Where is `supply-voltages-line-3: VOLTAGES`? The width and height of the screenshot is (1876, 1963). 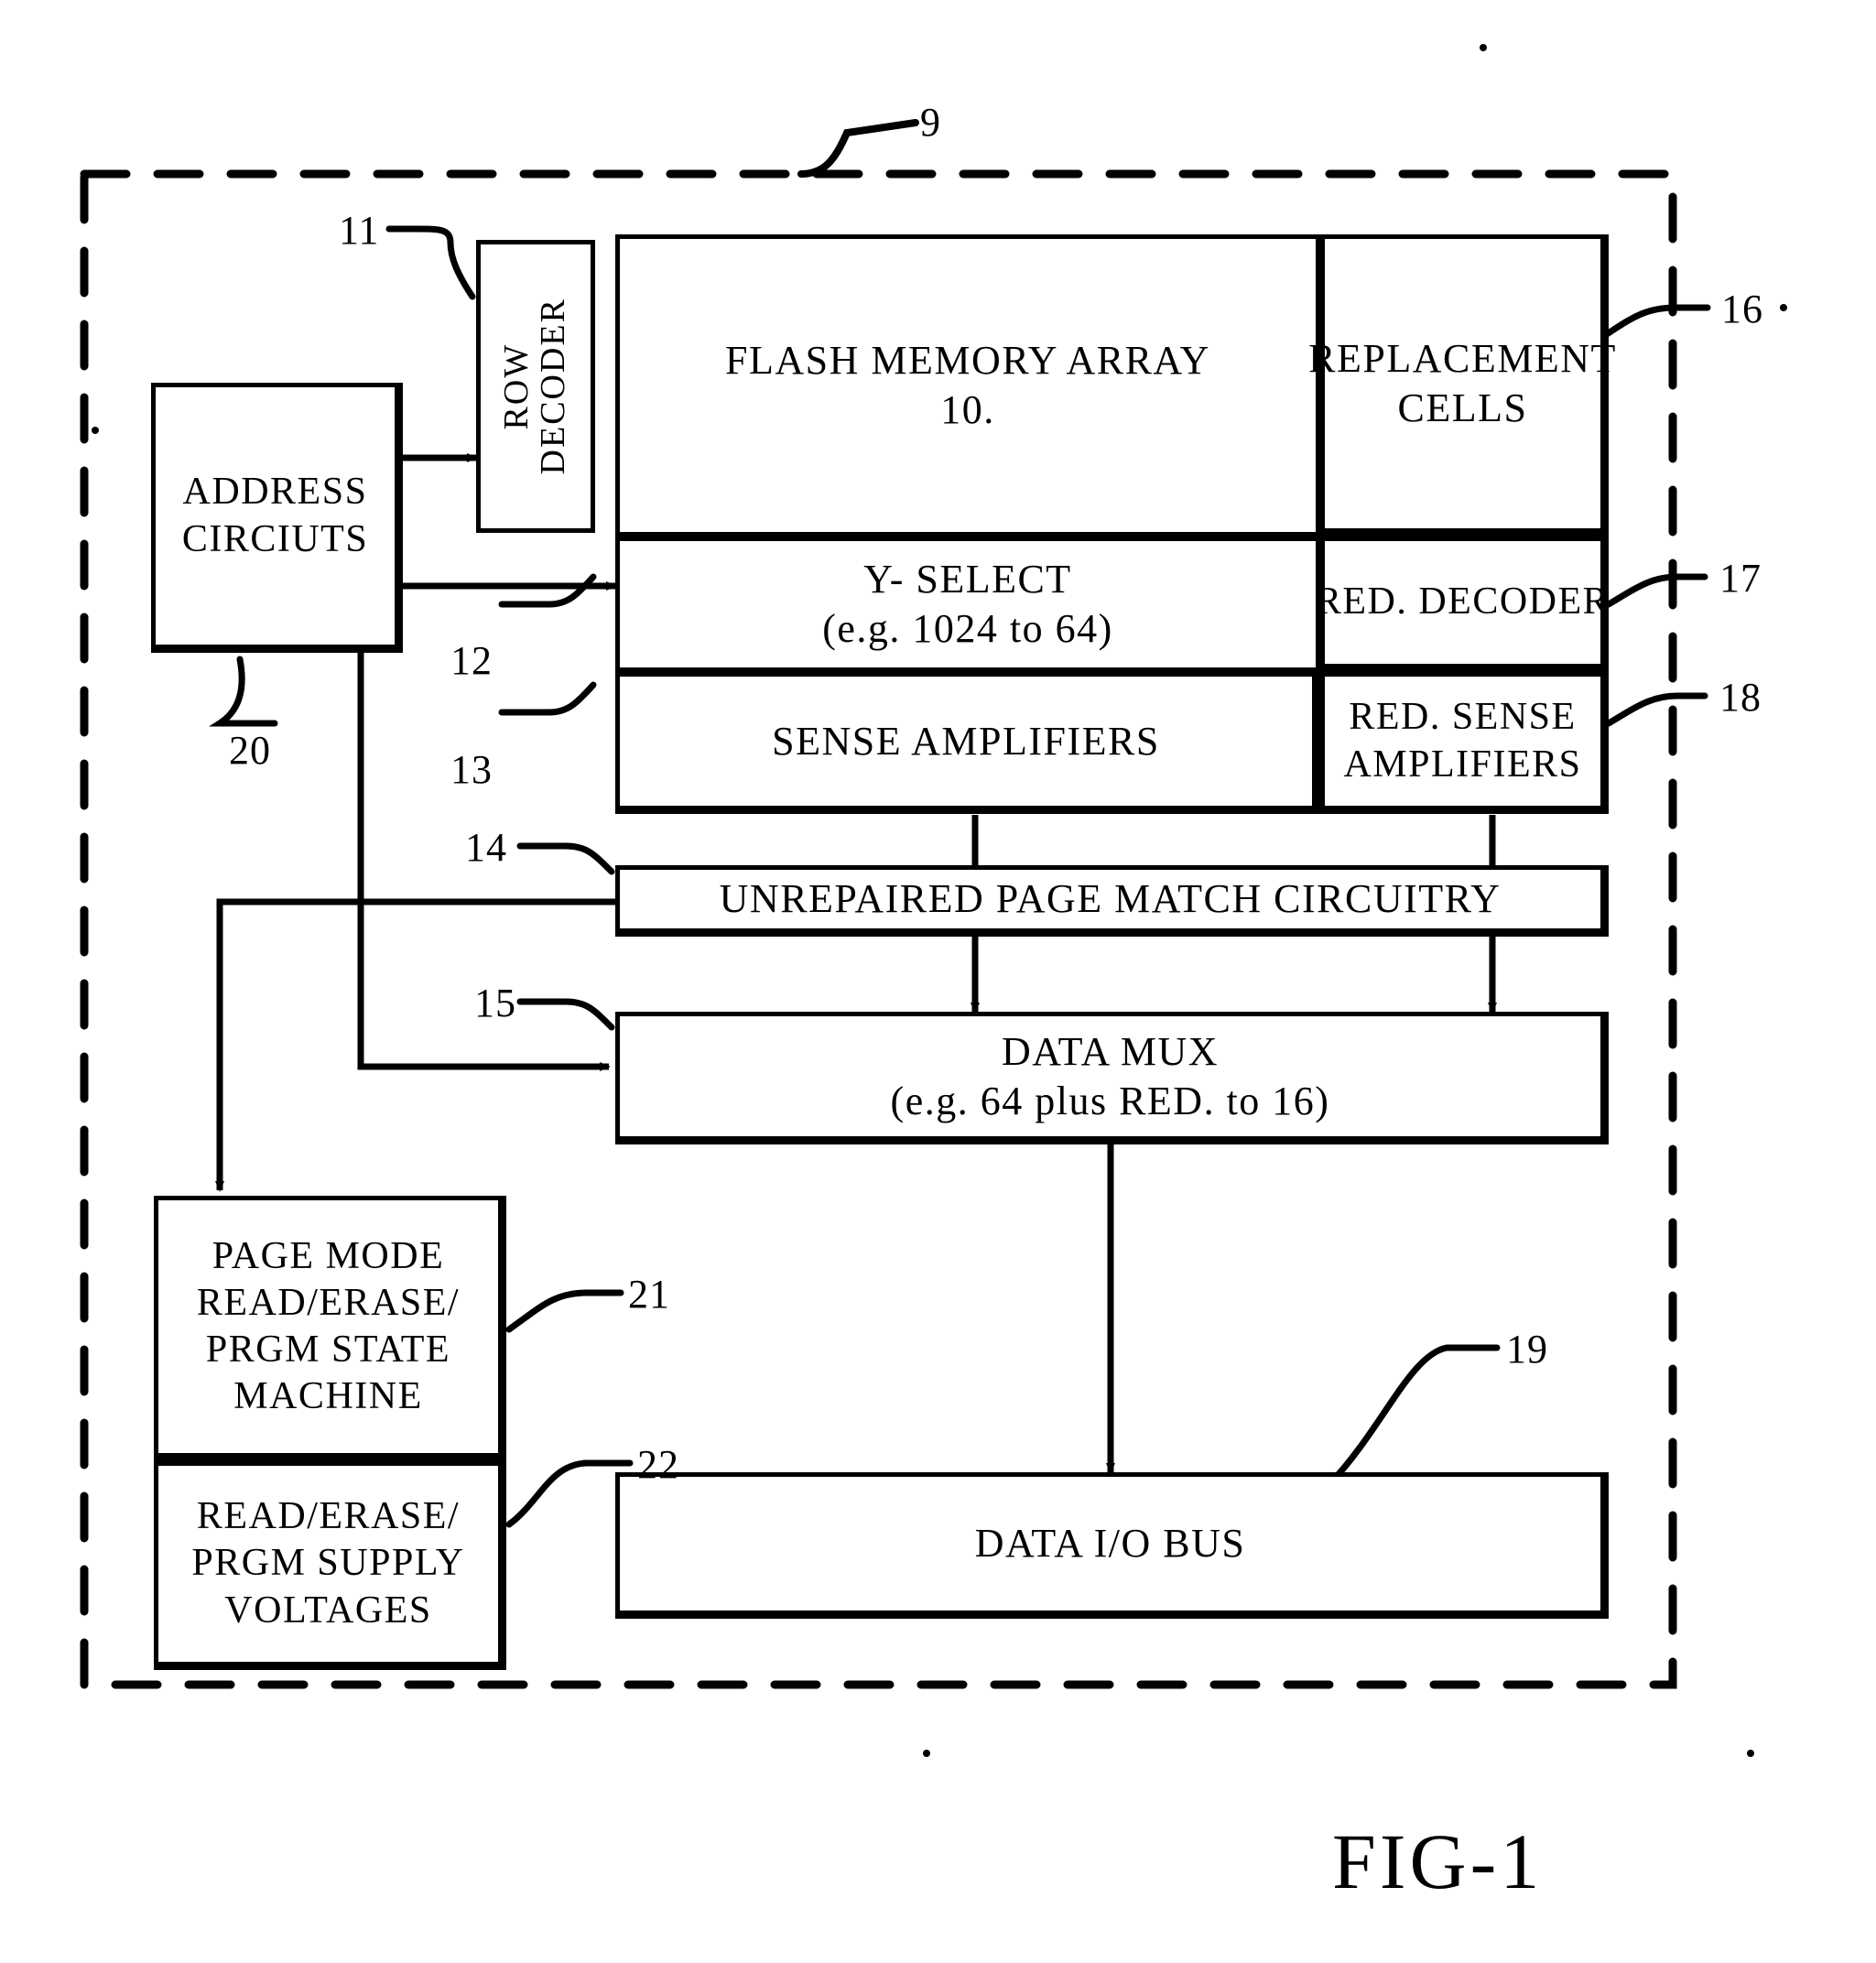 supply-voltages-line-3: VOLTAGES is located at coordinates (328, 1611).